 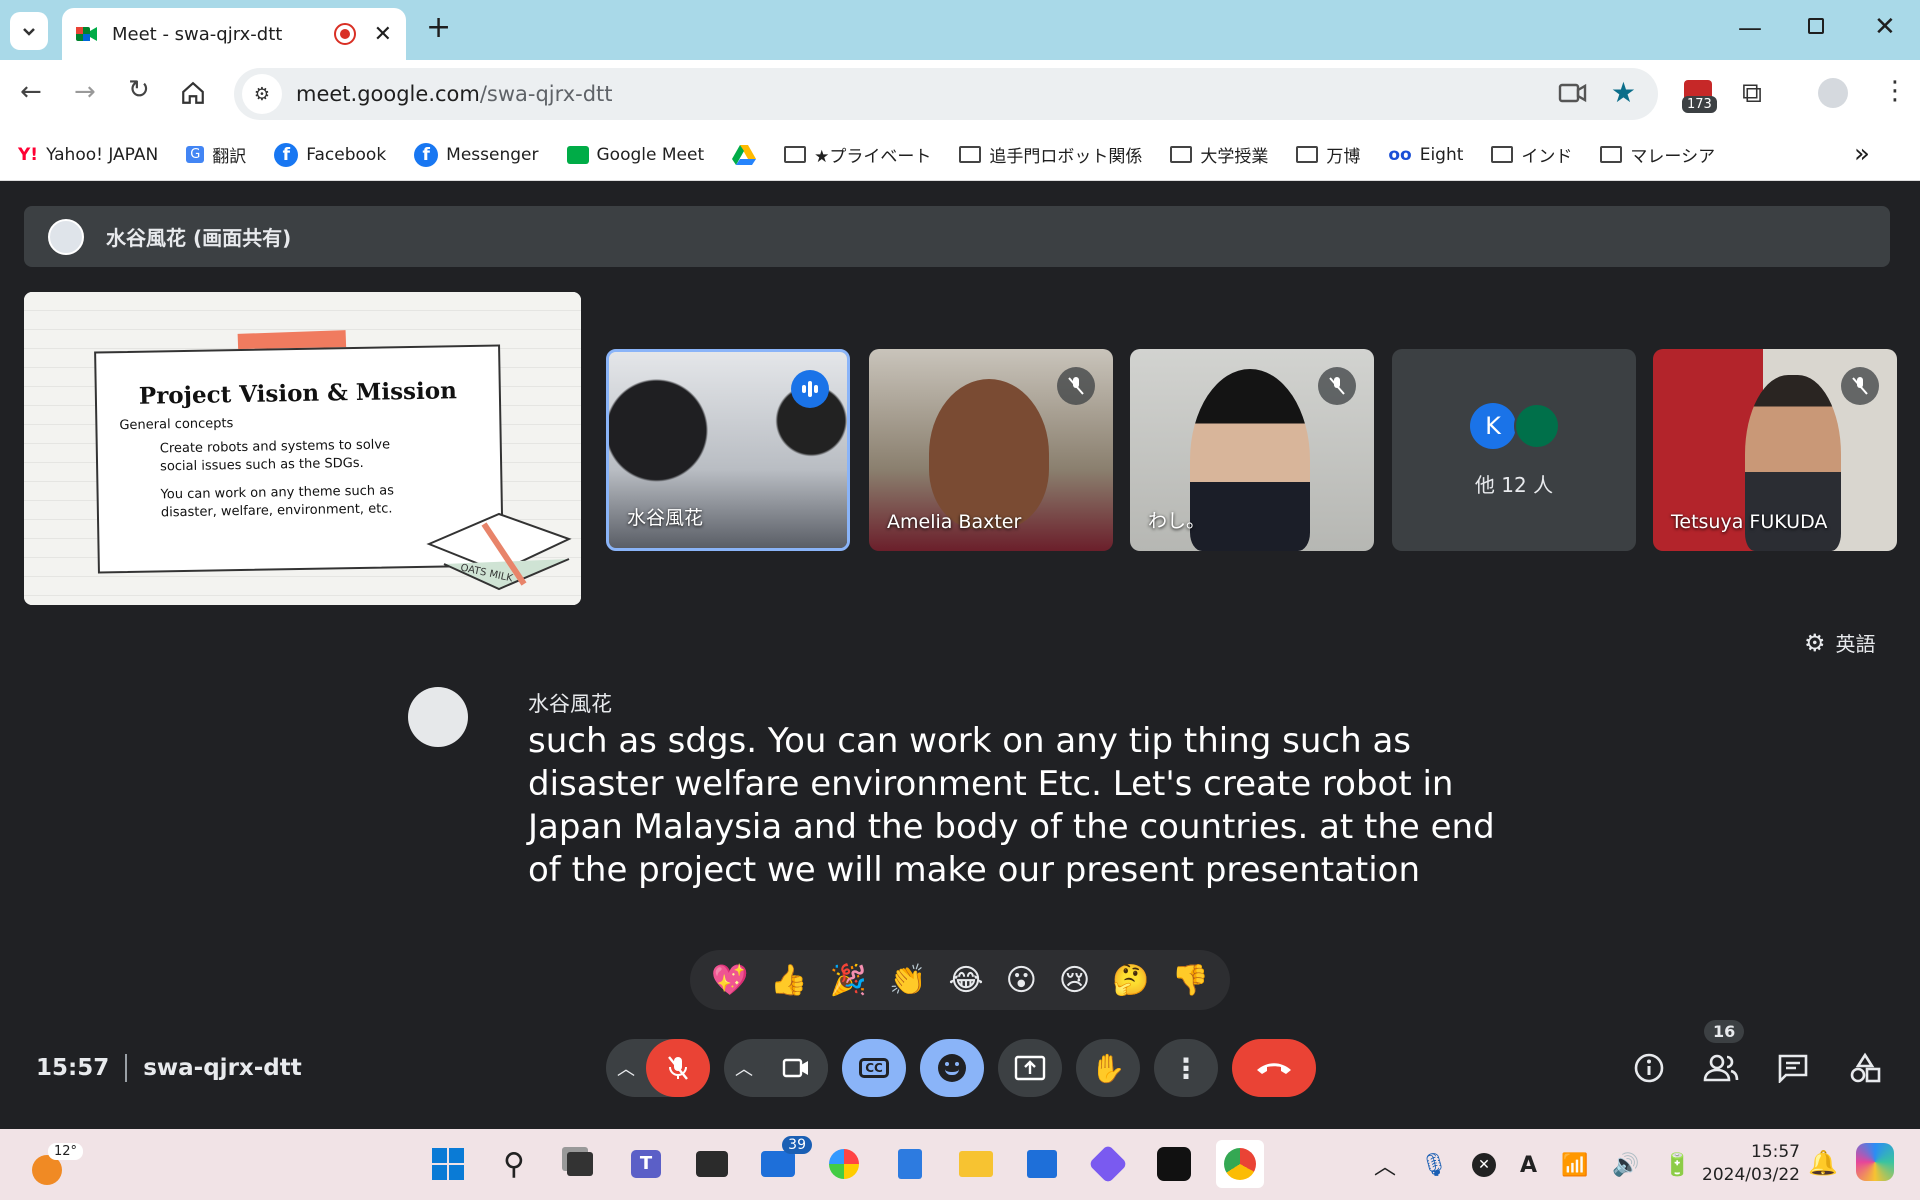 What do you see at coordinates (1573, 95) in the screenshot?
I see `camera-permission-icon` at bounding box center [1573, 95].